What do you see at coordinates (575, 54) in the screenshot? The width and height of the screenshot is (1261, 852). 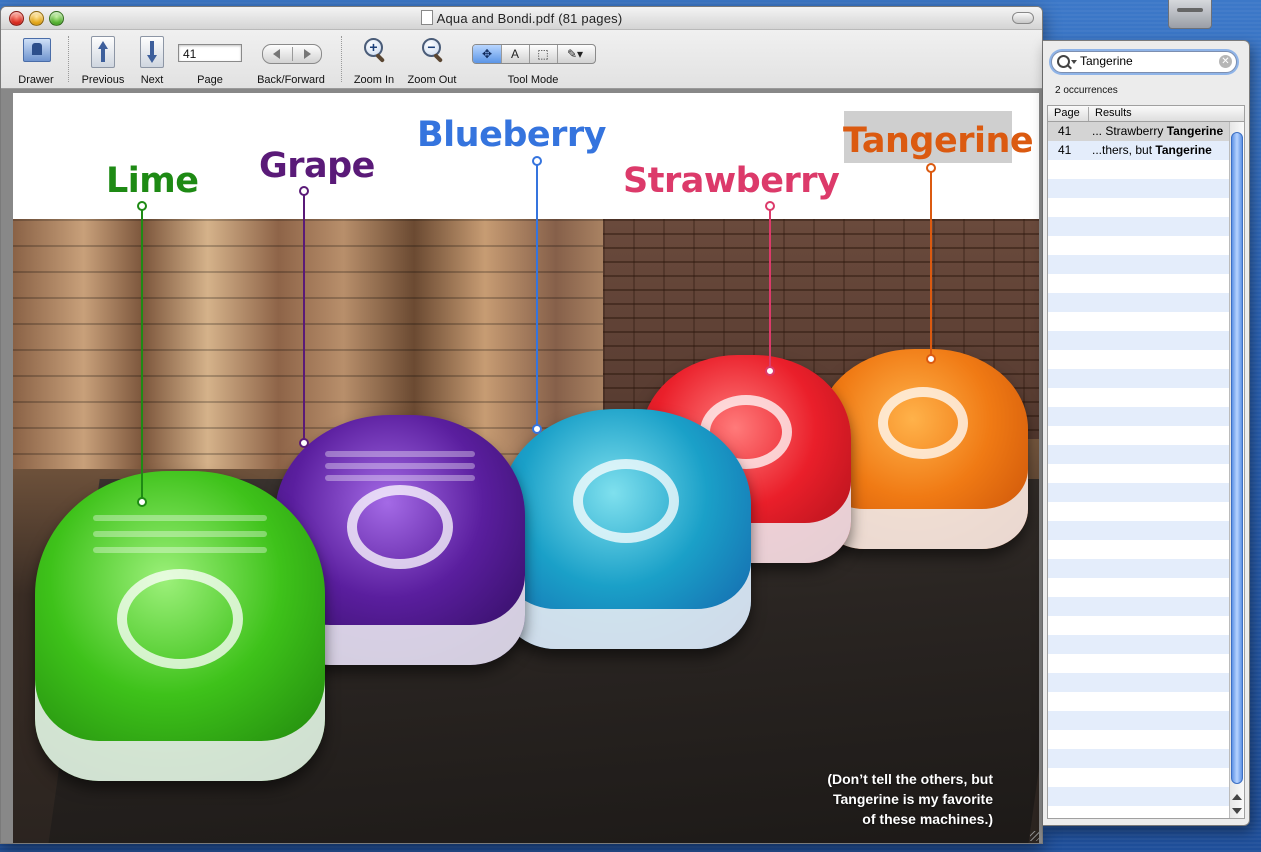 I see `annotate-tool-icon: ✎▾` at bounding box center [575, 54].